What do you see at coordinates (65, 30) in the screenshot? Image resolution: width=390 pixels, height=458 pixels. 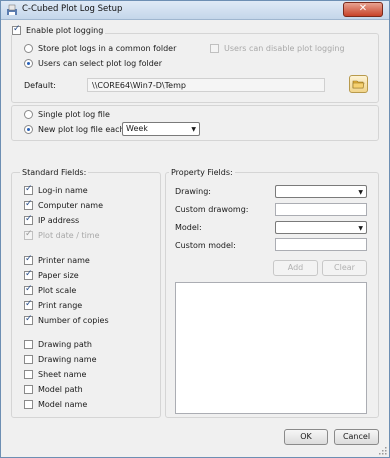 I see `enable-logging-label: Enable plot logging` at bounding box center [65, 30].